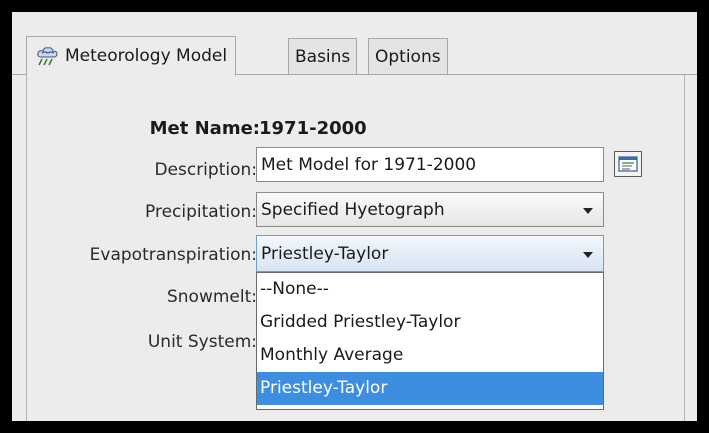 This screenshot has width=709, height=433. Describe the element at coordinates (146, 56) in the screenshot. I see `tab-label: Meteorology Model` at that location.